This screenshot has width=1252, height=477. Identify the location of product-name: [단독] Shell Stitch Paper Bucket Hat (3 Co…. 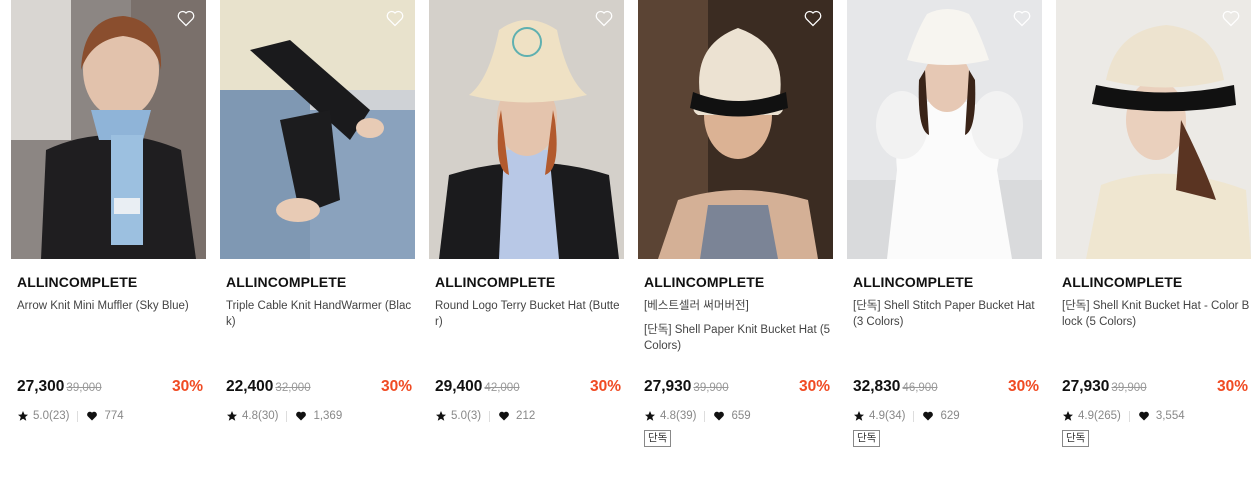
(947, 314).